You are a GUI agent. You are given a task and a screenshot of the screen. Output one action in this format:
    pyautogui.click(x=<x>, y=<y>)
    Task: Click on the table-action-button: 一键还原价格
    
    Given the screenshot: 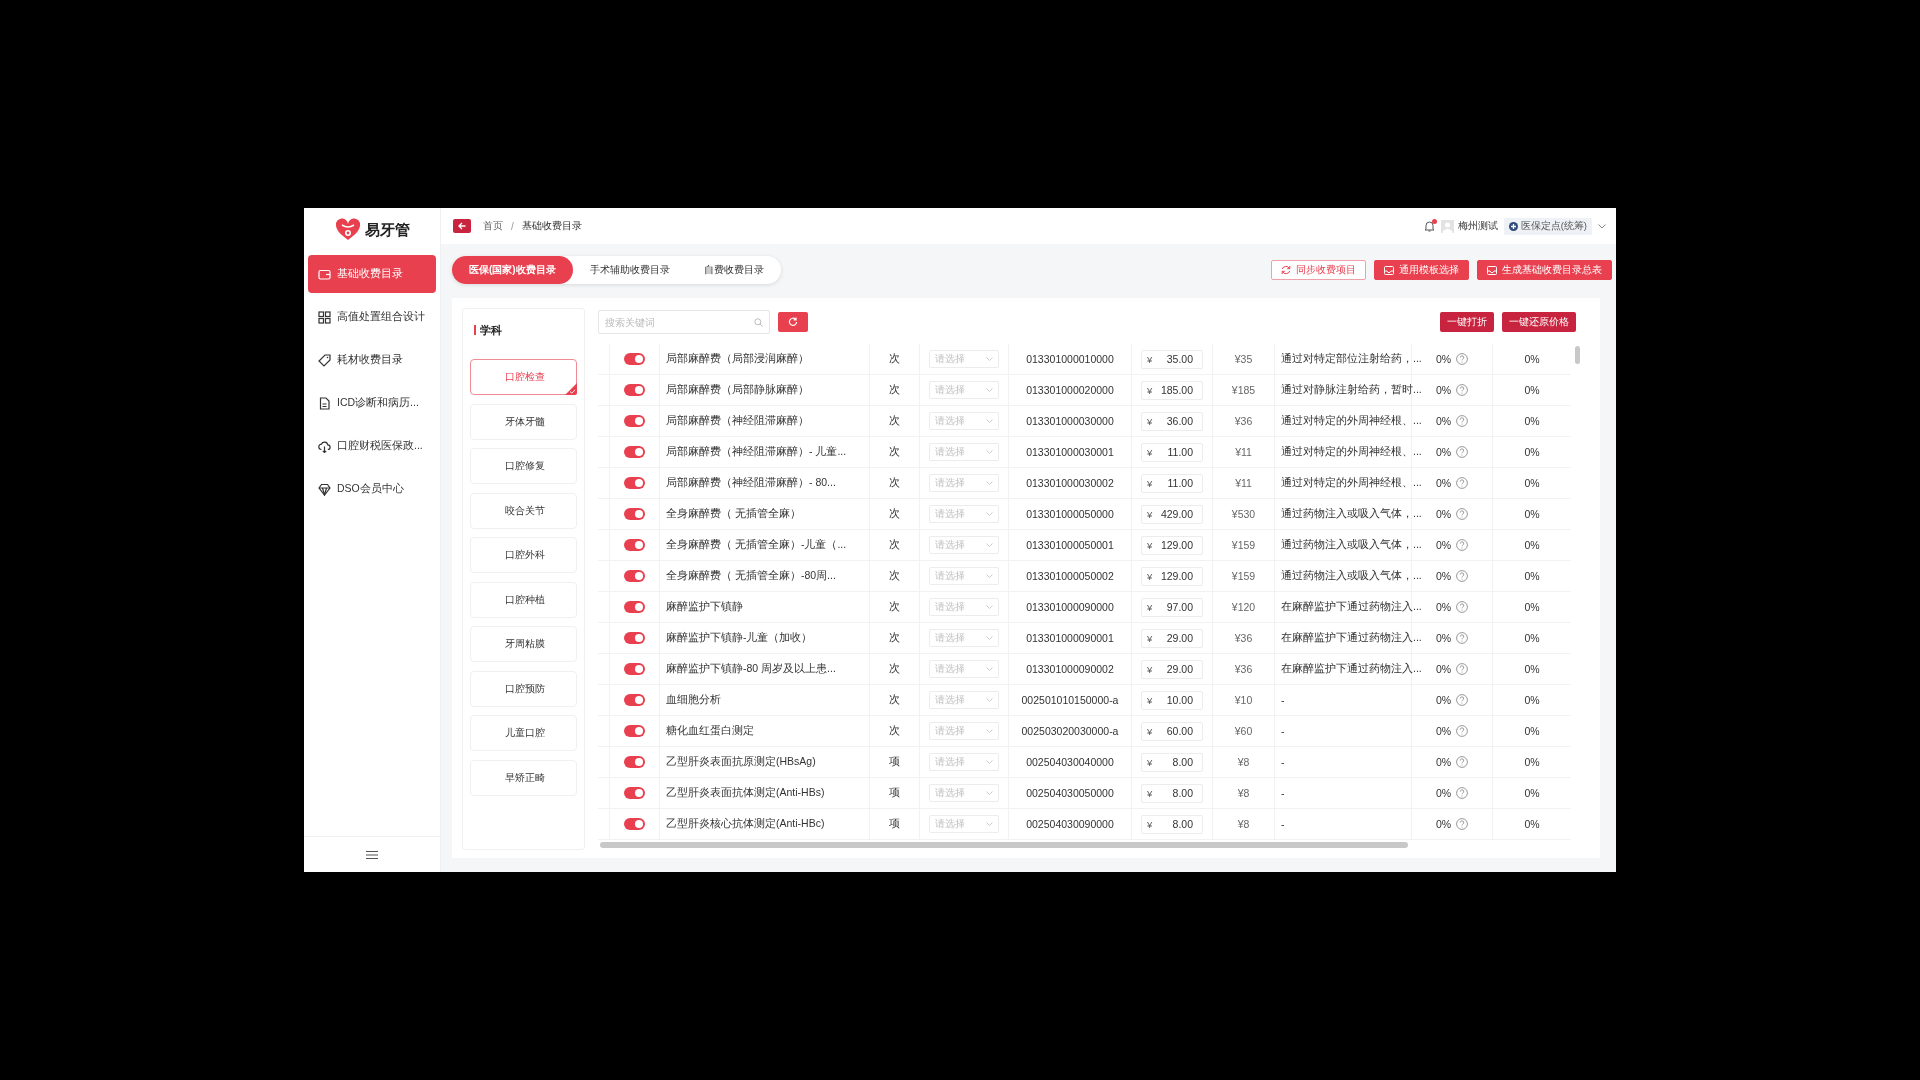 What is the action you would take?
    pyautogui.click(x=1539, y=322)
    